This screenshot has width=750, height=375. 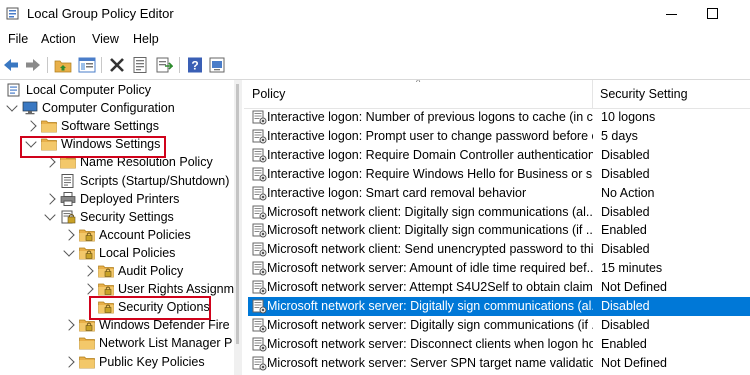 I want to click on tree-item-public-key-policies: Public Key Policies, so click(x=117, y=362).